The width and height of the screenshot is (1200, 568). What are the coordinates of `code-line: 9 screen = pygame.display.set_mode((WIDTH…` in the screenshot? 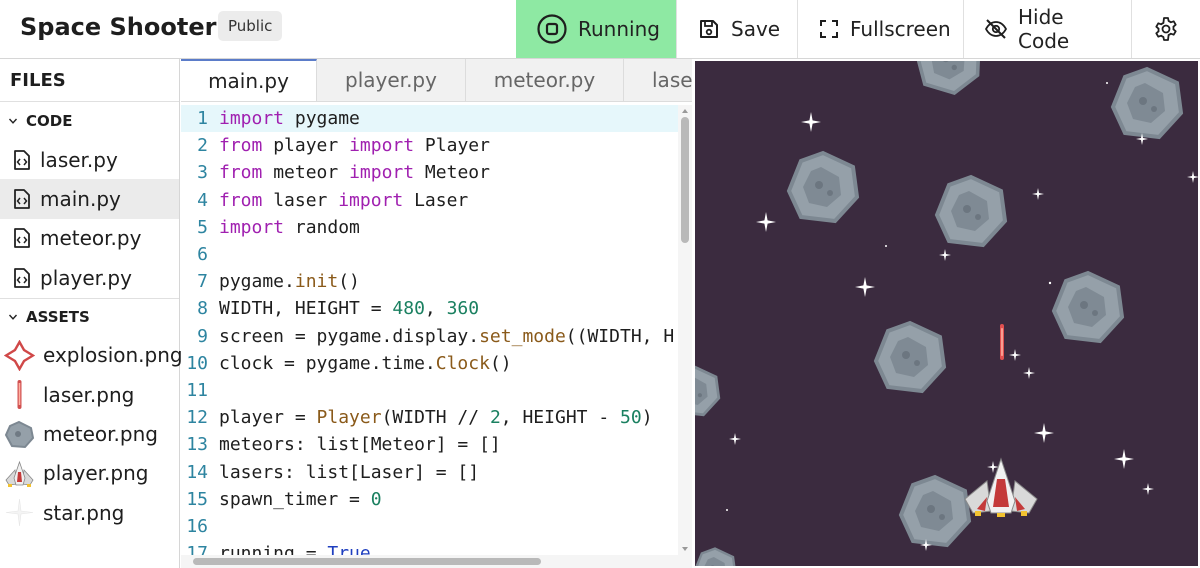 It's located at (429, 336).